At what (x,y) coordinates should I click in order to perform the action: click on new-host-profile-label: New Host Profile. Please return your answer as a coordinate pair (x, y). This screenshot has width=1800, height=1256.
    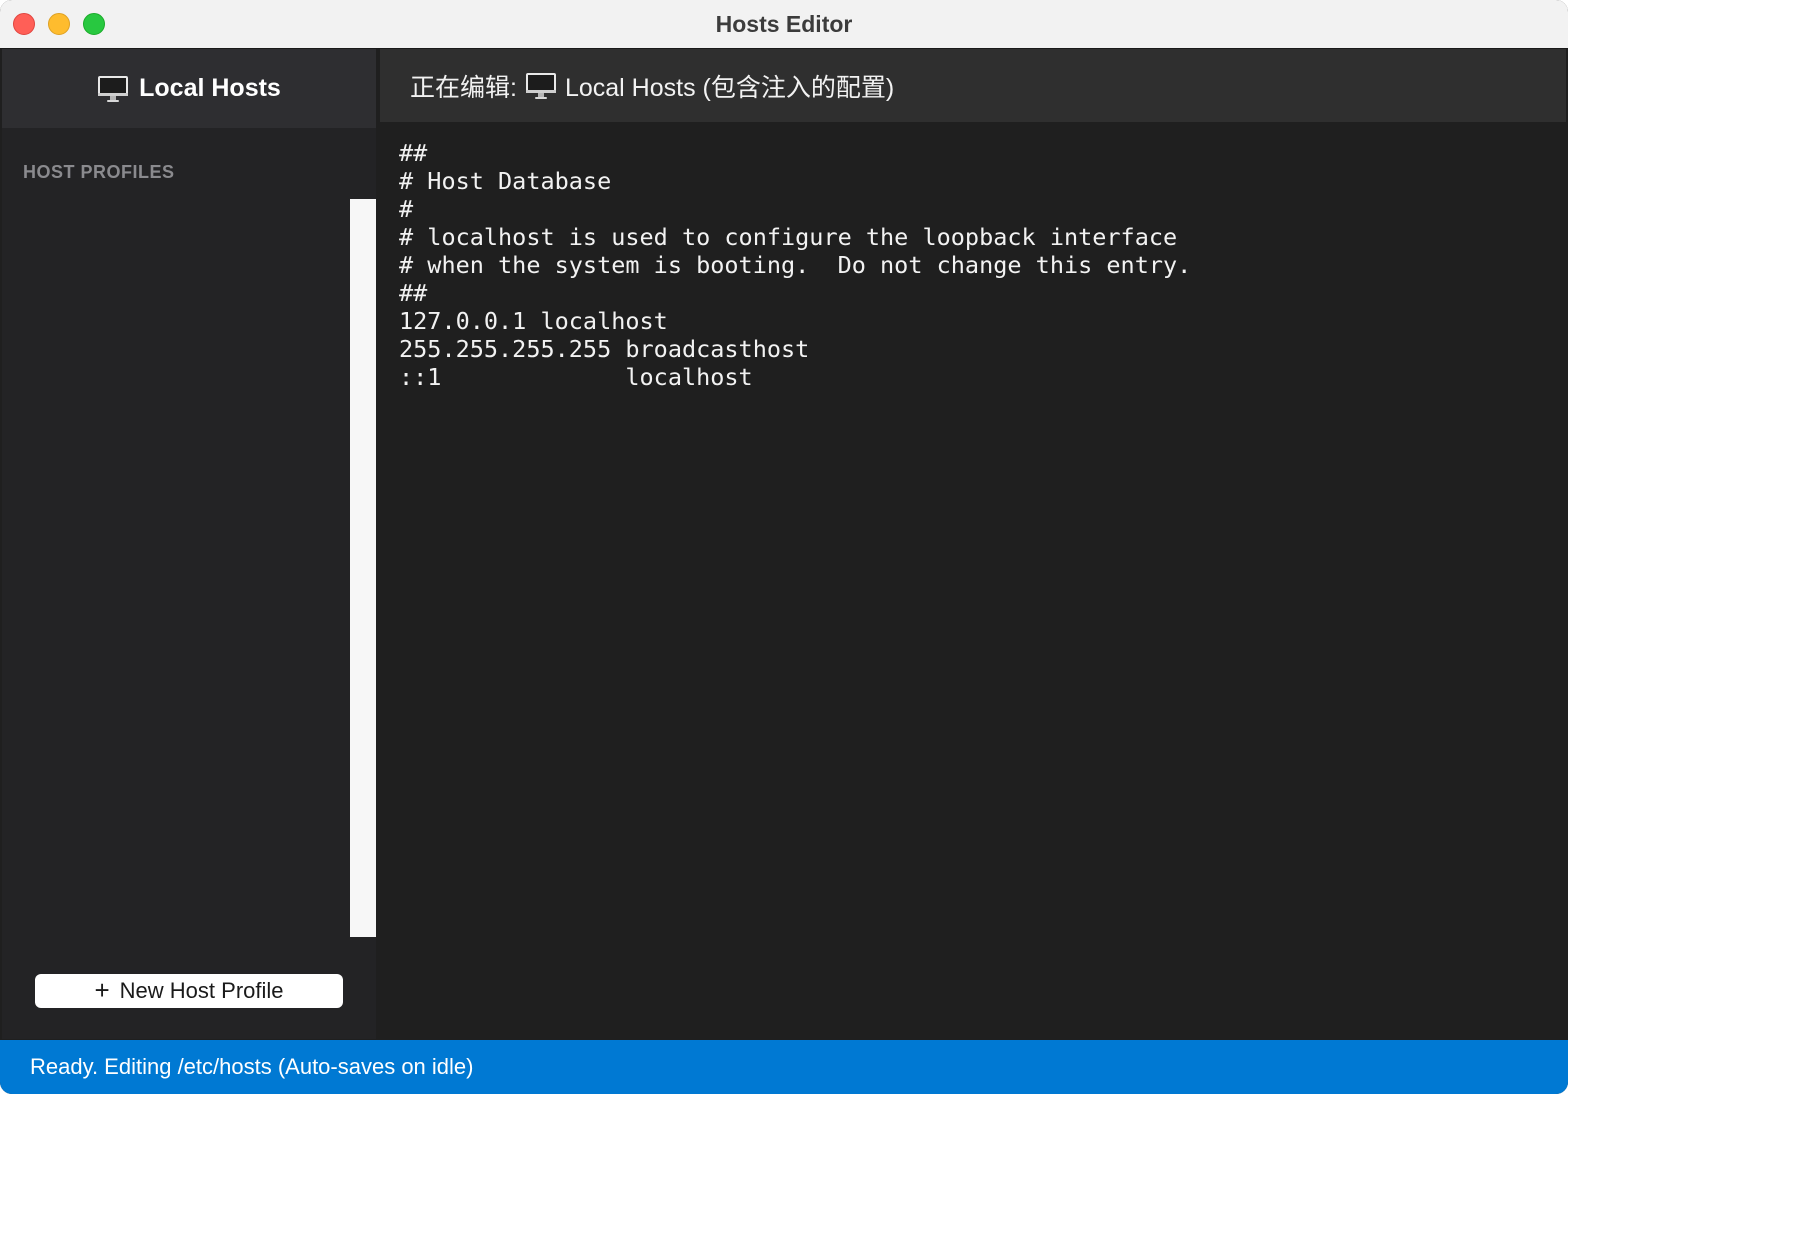
    Looking at the image, I should click on (201, 990).